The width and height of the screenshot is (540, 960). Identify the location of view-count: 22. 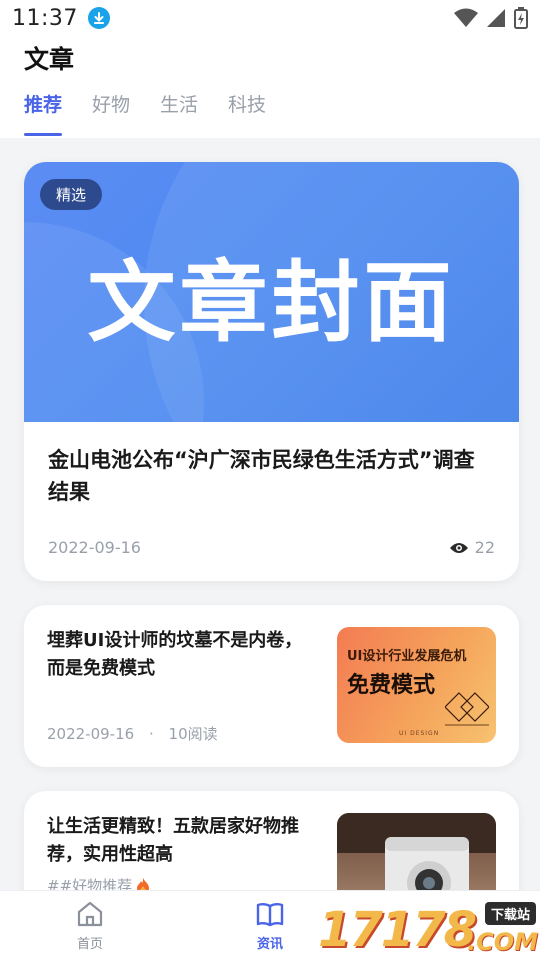
(472, 547).